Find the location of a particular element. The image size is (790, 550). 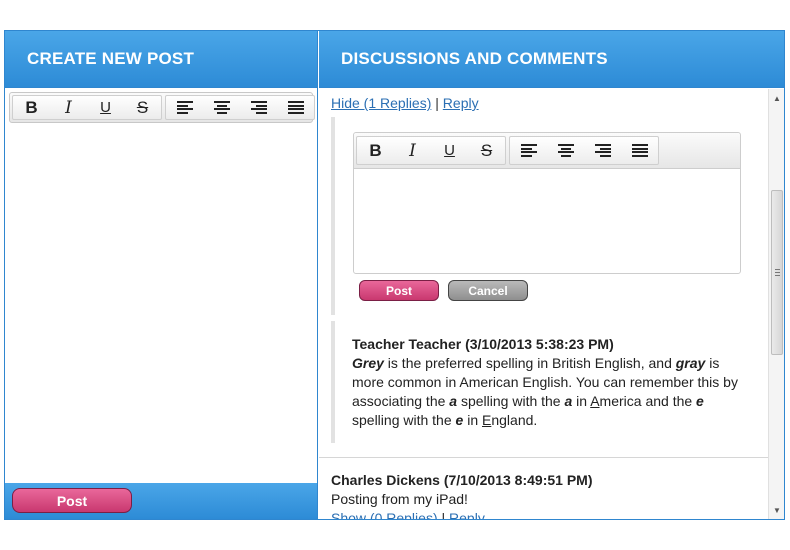

reply-bold-button: B is located at coordinates (375, 150).